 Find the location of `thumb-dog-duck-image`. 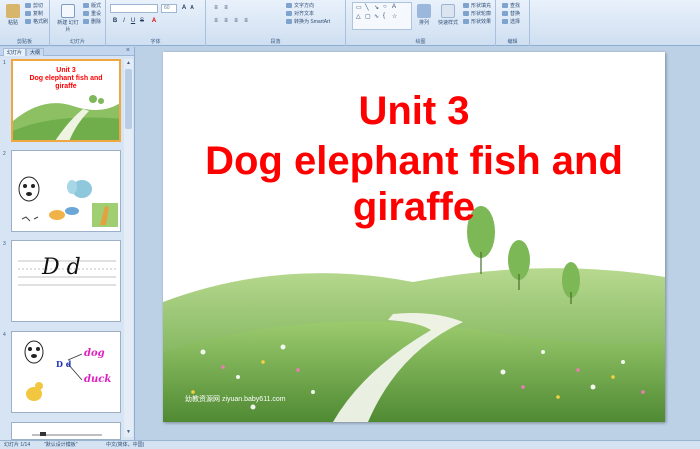

thumb-dog-duck-image is located at coordinates (53, 370).